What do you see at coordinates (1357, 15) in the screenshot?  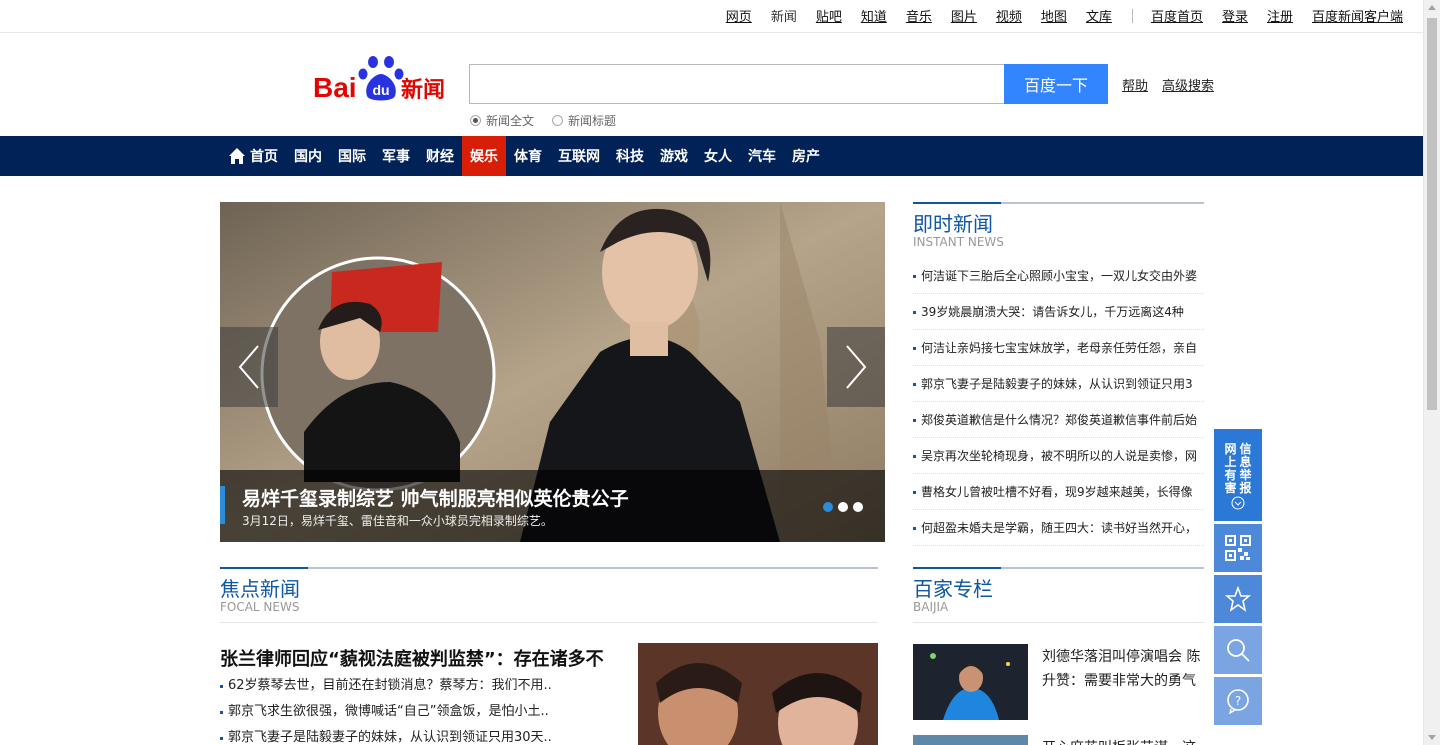 I see `news-client-link: 百度新闻客户端` at bounding box center [1357, 15].